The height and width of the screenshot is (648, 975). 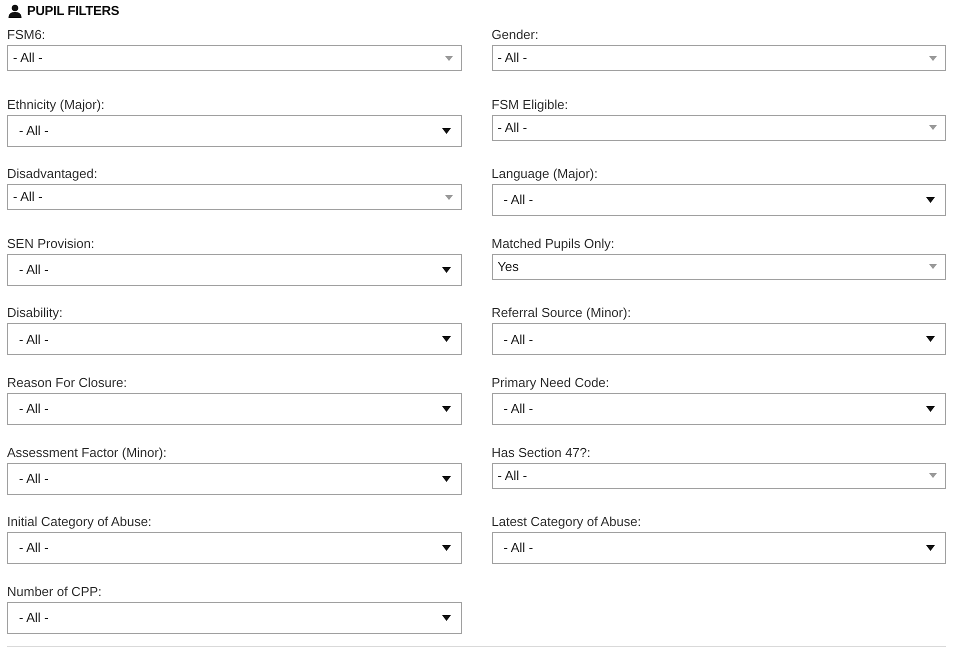 I want to click on field-label: Assessment Factor (Minor):, so click(x=87, y=453).